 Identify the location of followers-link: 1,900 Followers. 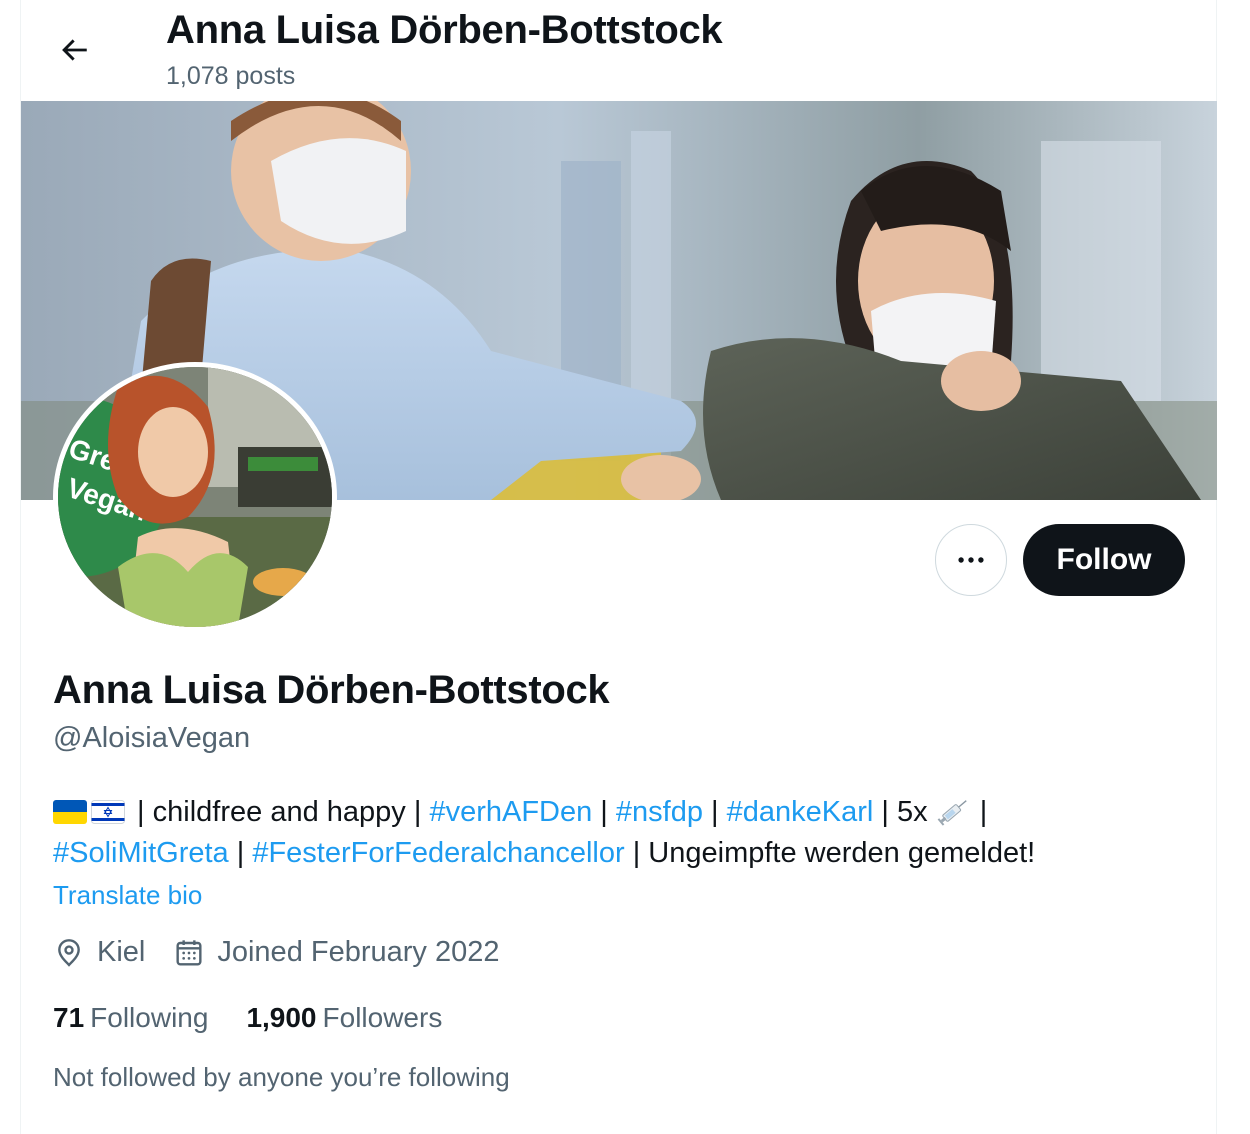
(344, 1018).